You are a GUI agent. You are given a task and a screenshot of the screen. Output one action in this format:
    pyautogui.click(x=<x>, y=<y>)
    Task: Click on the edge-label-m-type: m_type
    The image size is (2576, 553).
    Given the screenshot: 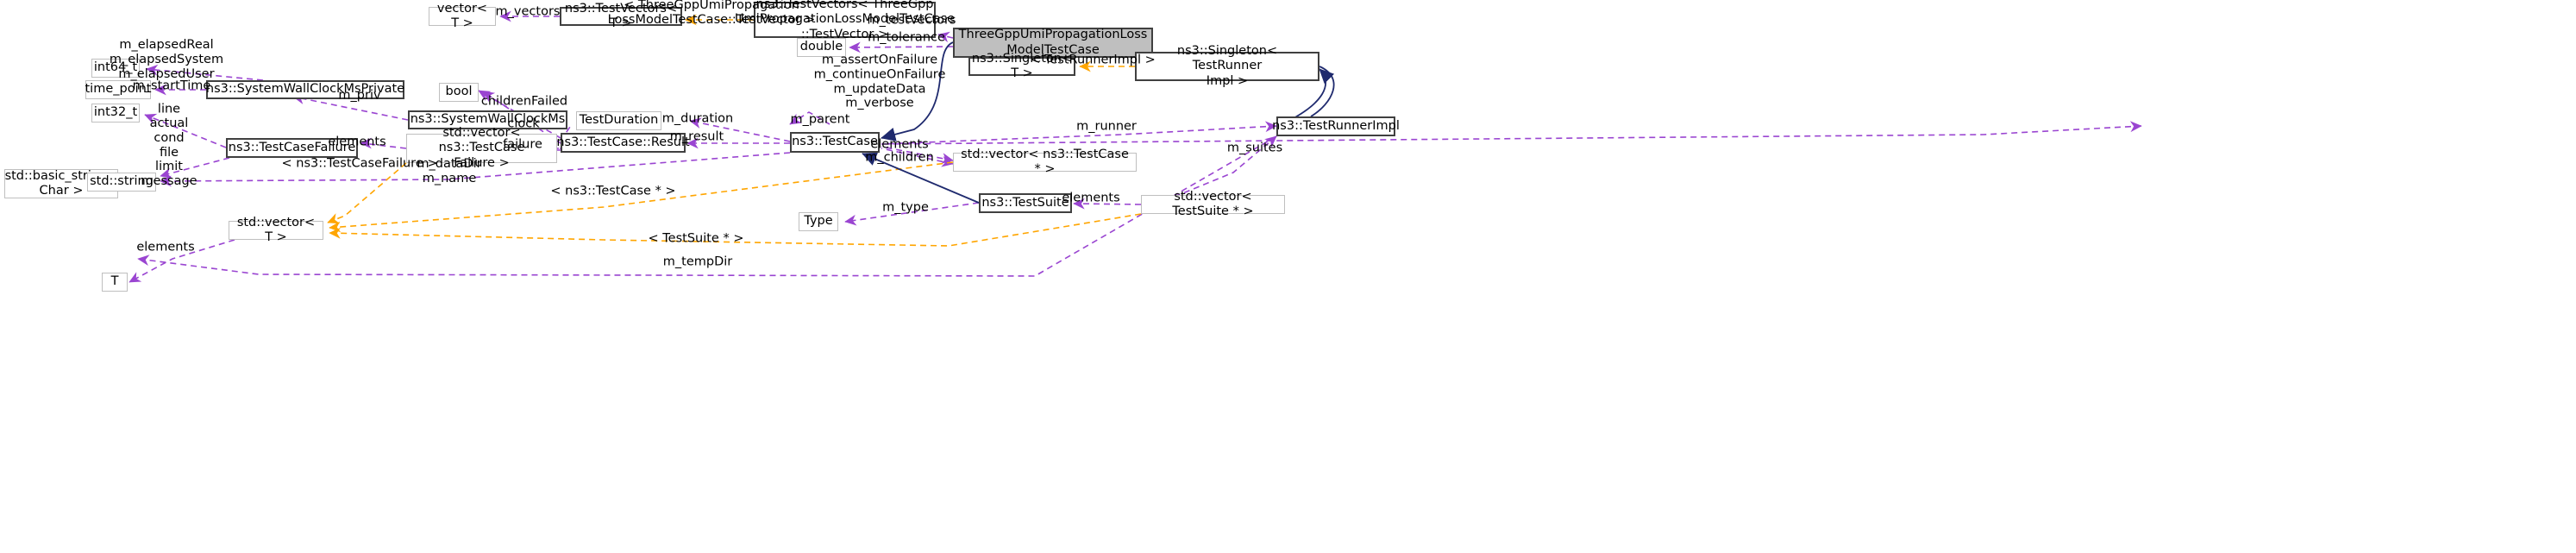 What is the action you would take?
    pyautogui.click(x=905, y=208)
    